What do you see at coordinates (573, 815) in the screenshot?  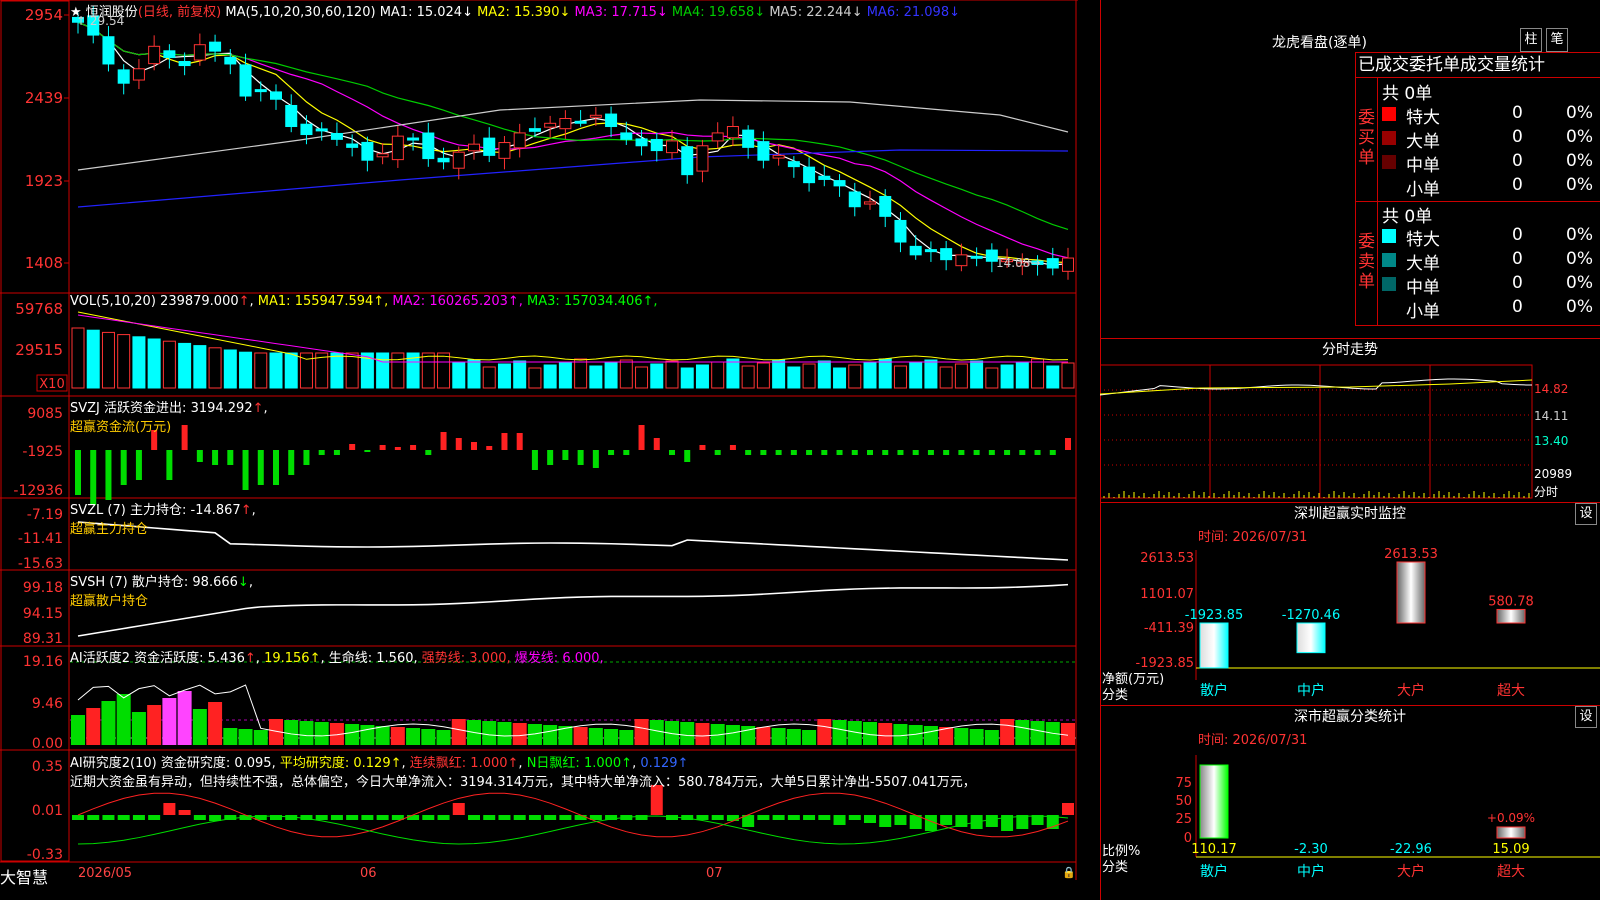 I see `research-plot` at bounding box center [573, 815].